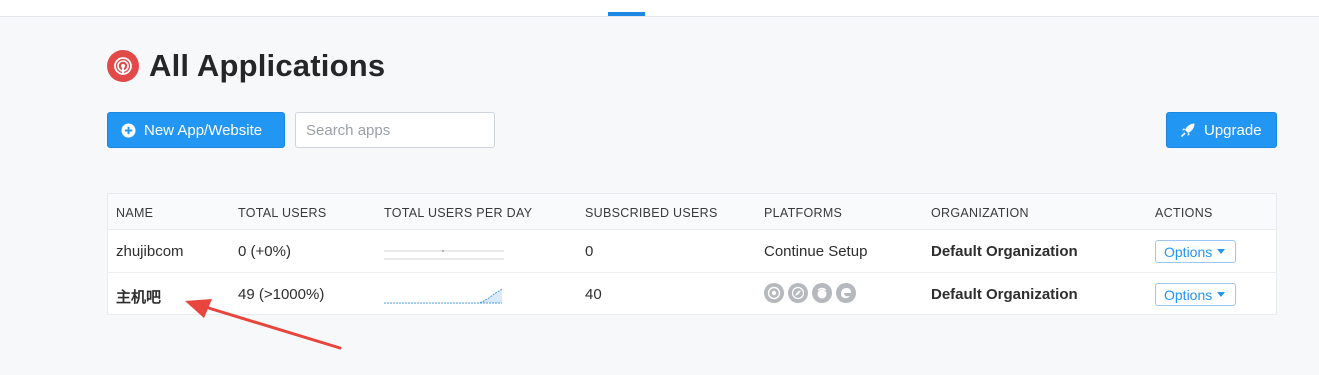 The height and width of the screenshot is (375, 1319). What do you see at coordinates (123, 66) in the screenshot?
I see `app-logo-icon` at bounding box center [123, 66].